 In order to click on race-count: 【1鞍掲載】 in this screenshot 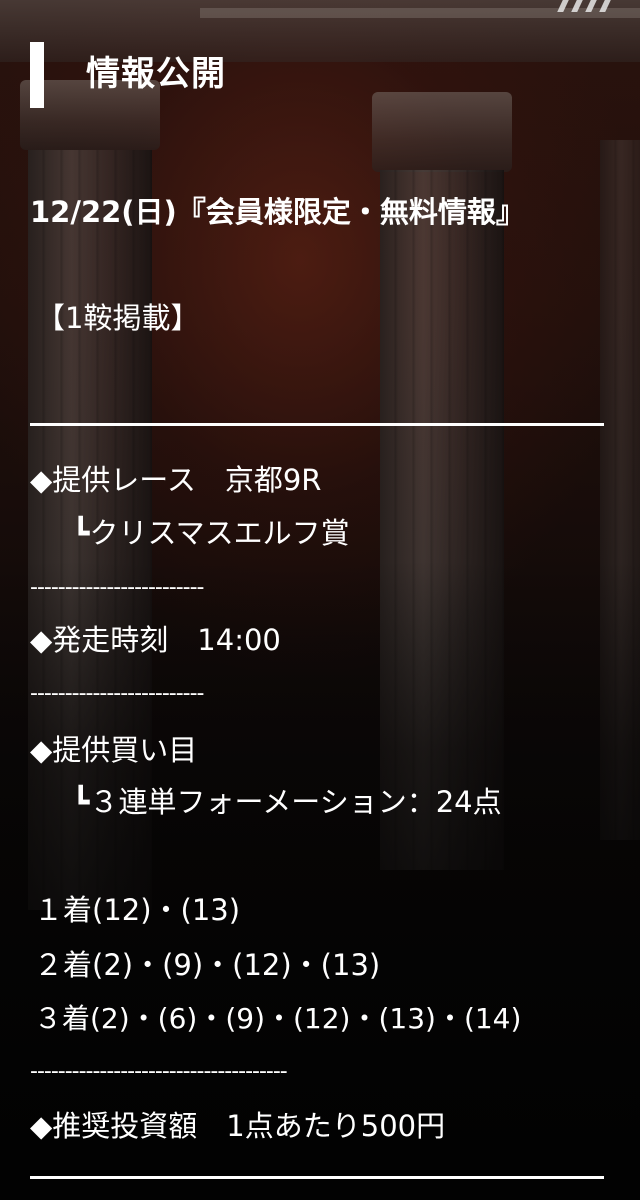, I will do `click(118, 318)`.